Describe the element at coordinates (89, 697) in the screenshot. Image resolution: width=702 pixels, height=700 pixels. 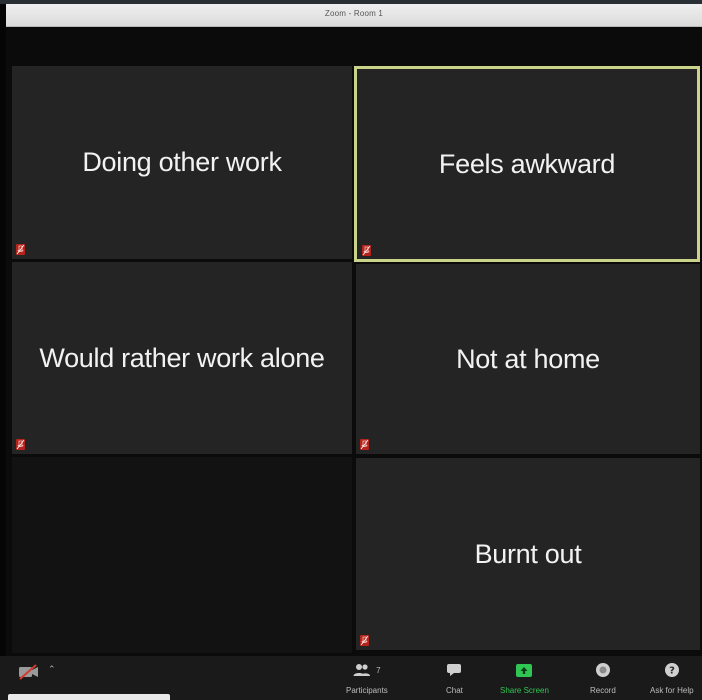
I see `tooltip` at that location.